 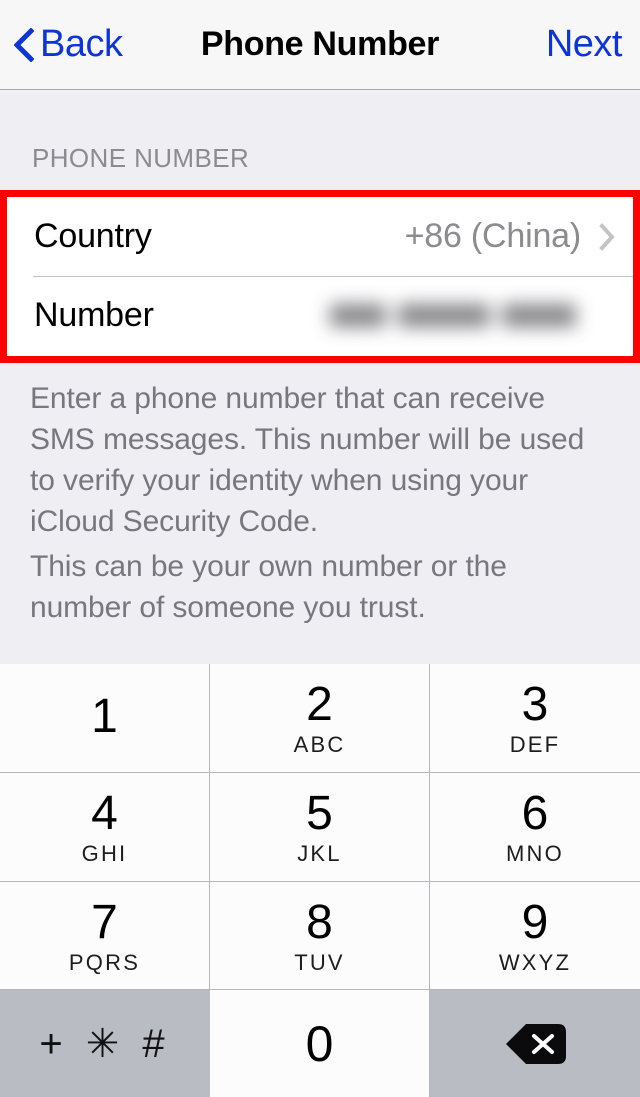 I want to click on number-row: Number, so click(x=320, y=315).